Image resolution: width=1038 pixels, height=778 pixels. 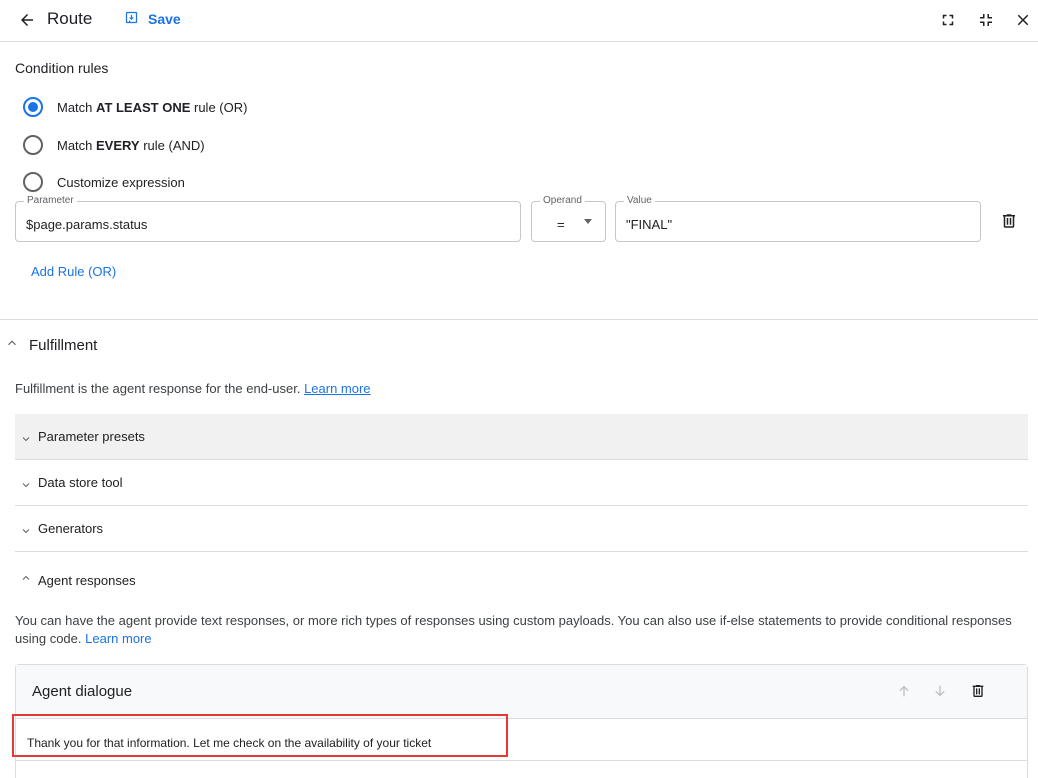 I want to click on operand-select-value: =, so click(x=561, y=224).